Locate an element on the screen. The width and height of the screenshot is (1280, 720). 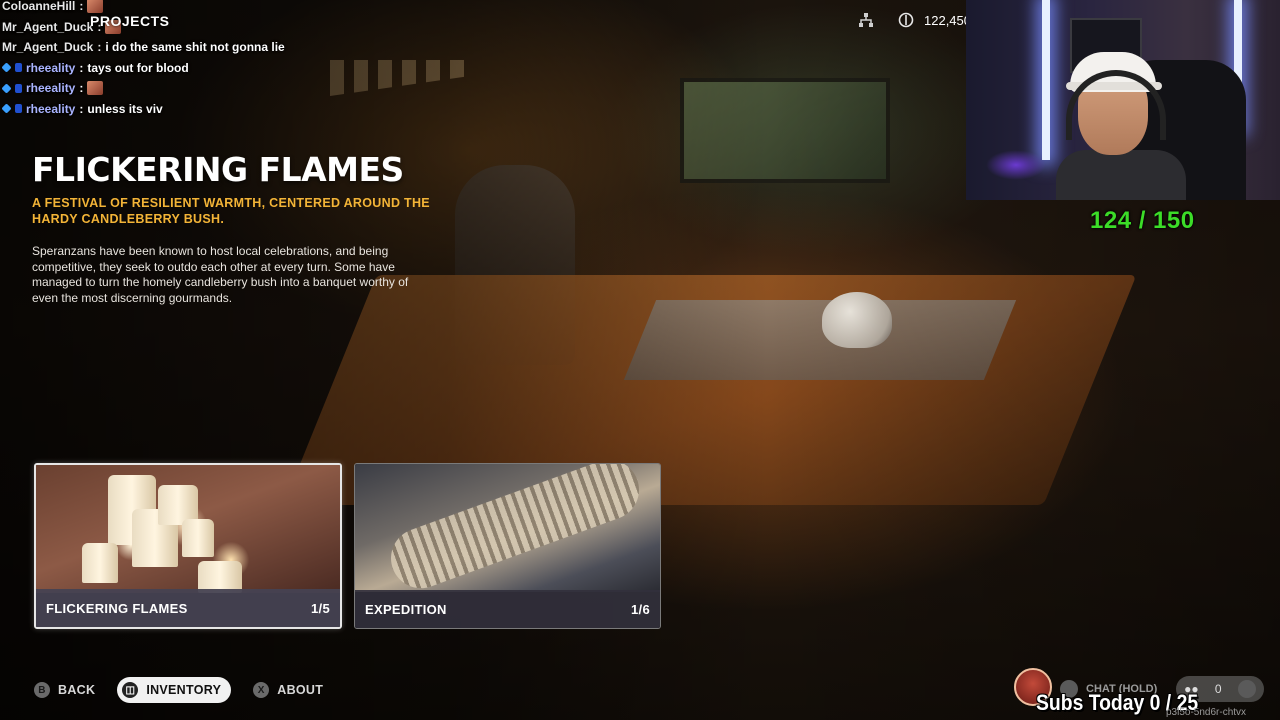
chat-text: i do the same shit not gonna lie is located at coordinates (195, 47).